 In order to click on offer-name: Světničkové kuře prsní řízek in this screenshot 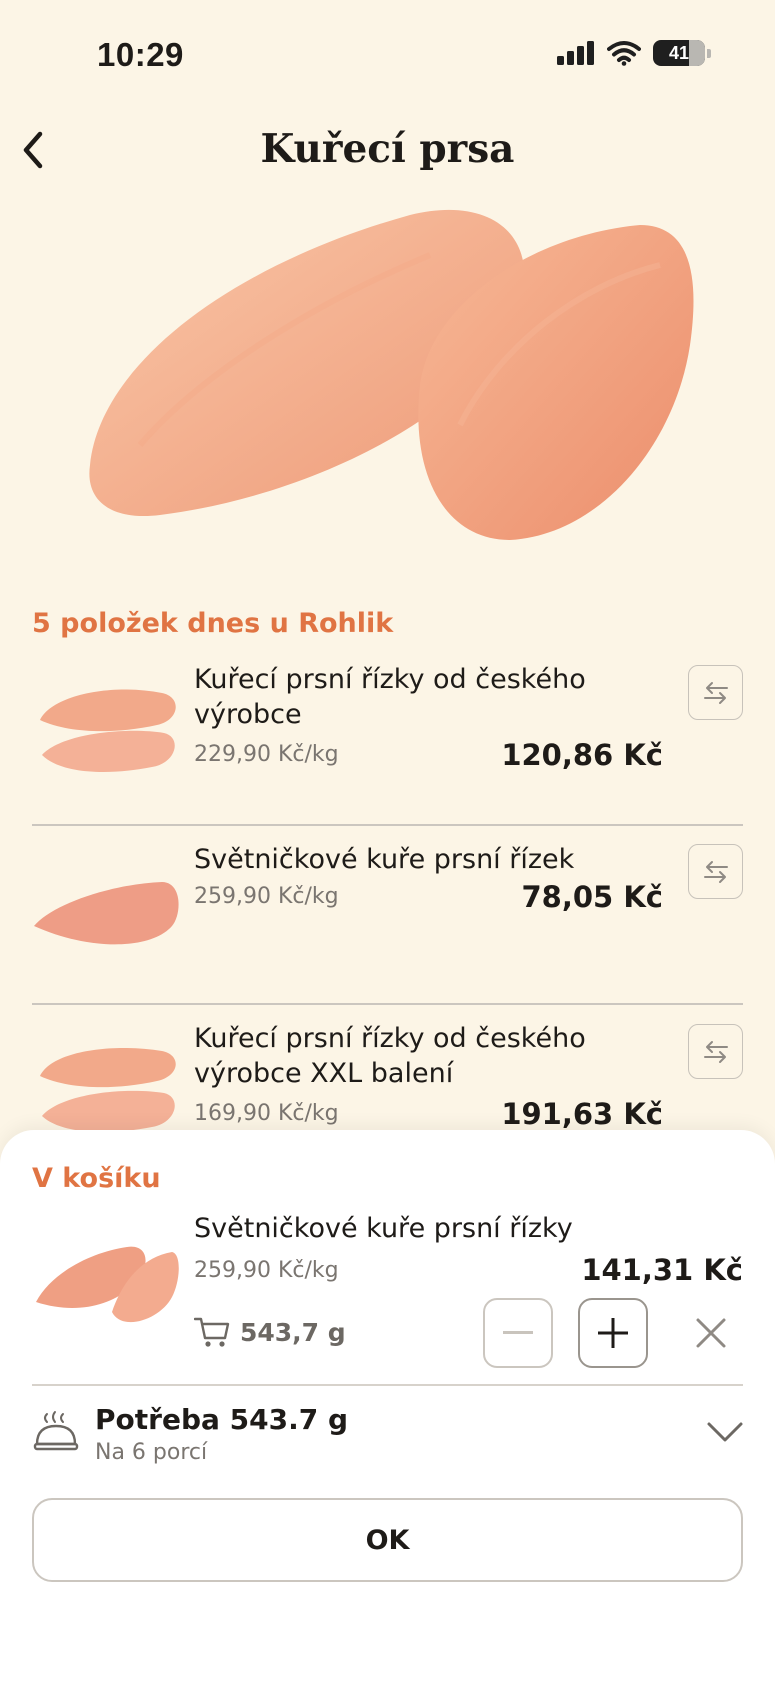, I will do `click(384, 859)`.